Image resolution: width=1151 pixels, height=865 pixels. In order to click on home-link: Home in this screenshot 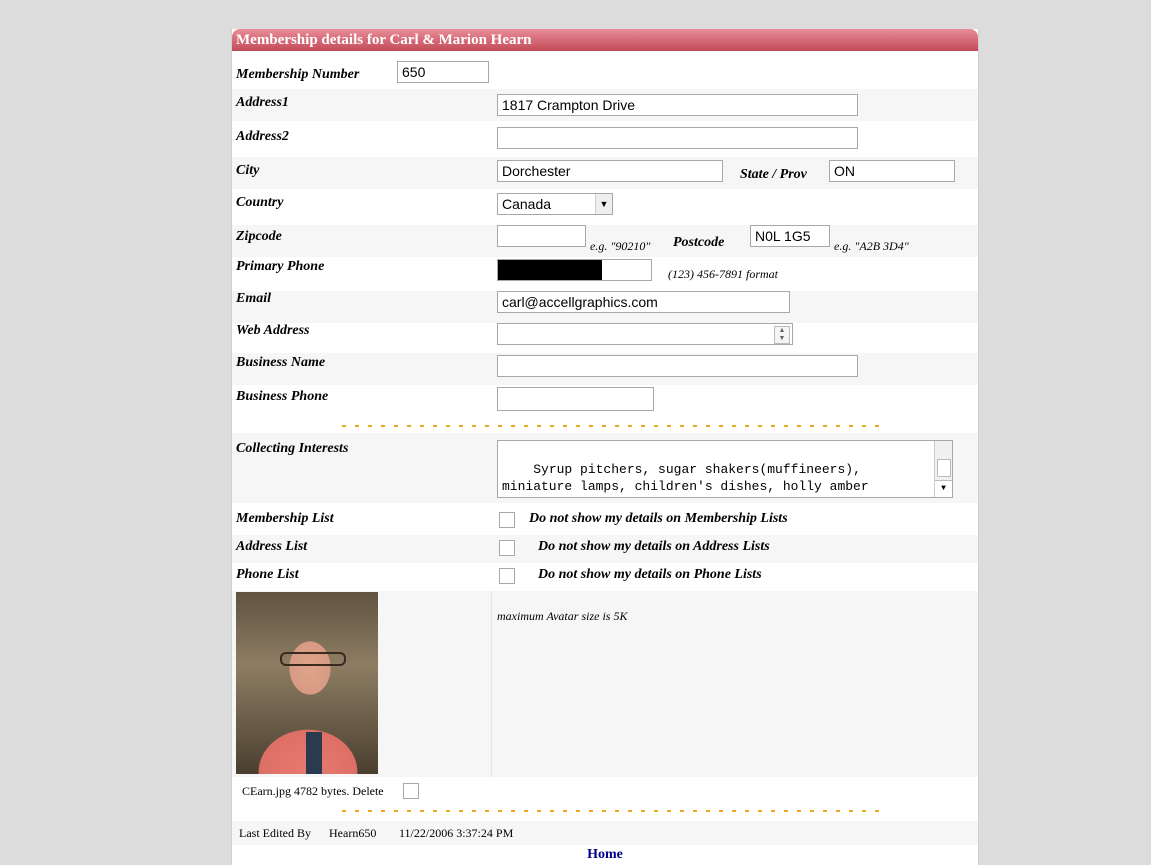, I will do `click(605, 855)`.